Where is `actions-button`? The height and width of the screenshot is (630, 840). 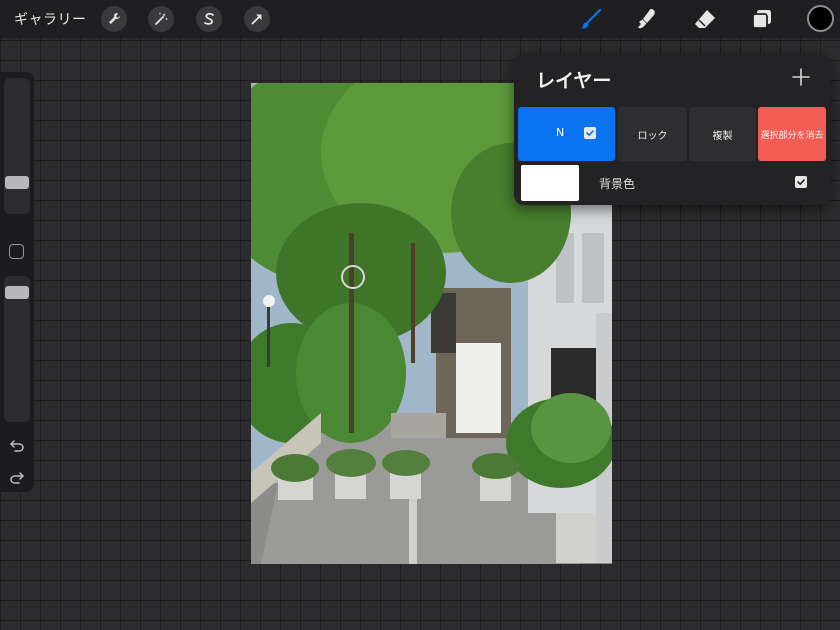
actions-button is located at coordinates (114, 19).